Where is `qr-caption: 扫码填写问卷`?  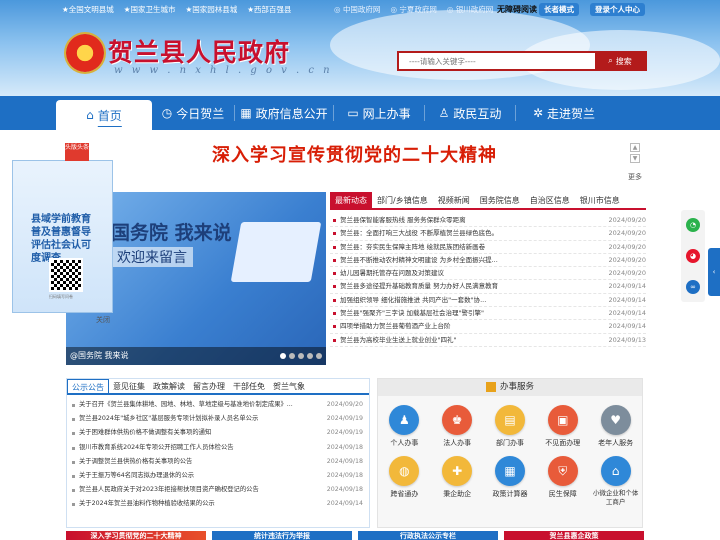 qr-caption: 扫码填写问卷 is located at coordinates (61, 296).